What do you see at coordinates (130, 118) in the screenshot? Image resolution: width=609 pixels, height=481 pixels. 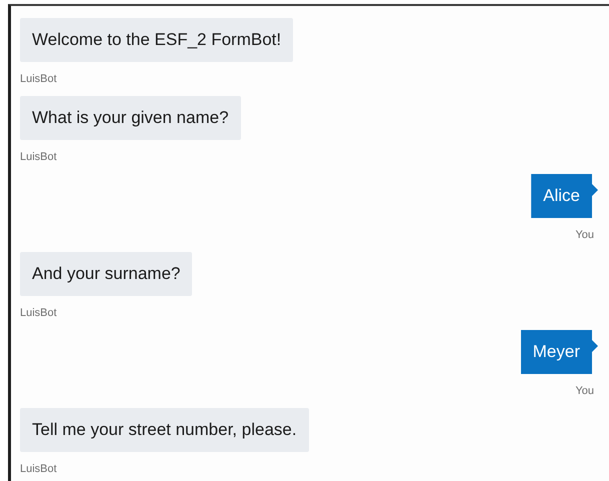 I see `bot-message-bubble: What is your given name?` at bounding box center [130, 118].